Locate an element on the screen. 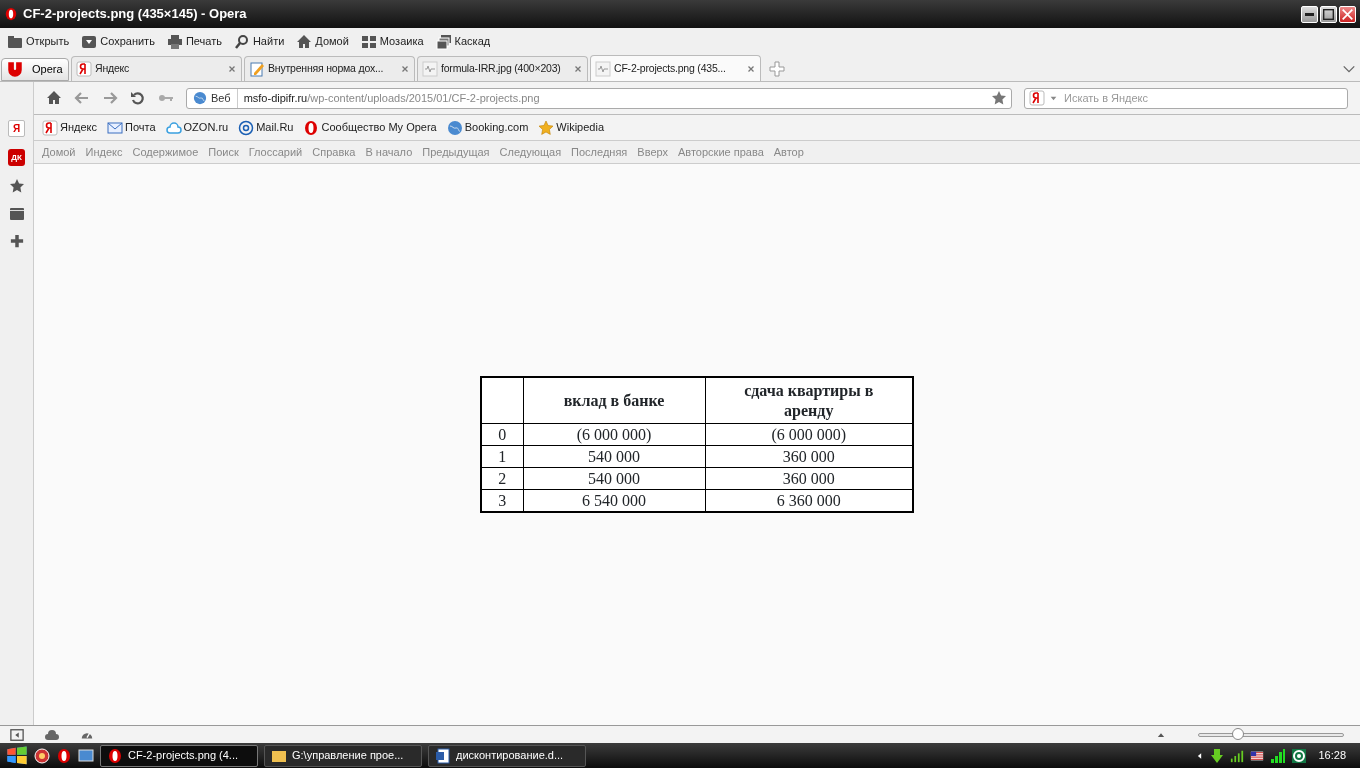 The height and width of the screenshot is (768, 1360). column-header: вклад в банке is located at coordinates (614, 400).